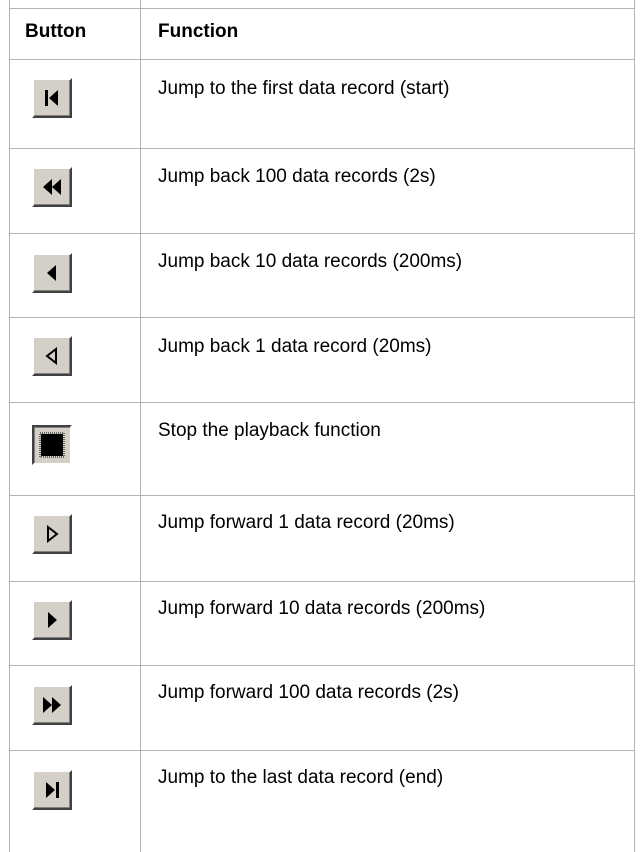  I want to click on table-row: Jump forward 1 data record (20ms), so click(321, 538).